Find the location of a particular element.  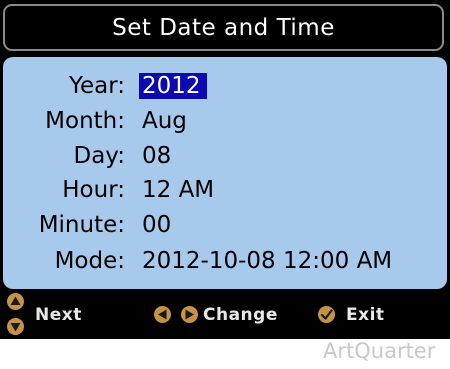

field-label-year: Year: is located at coordinates (96, 86).